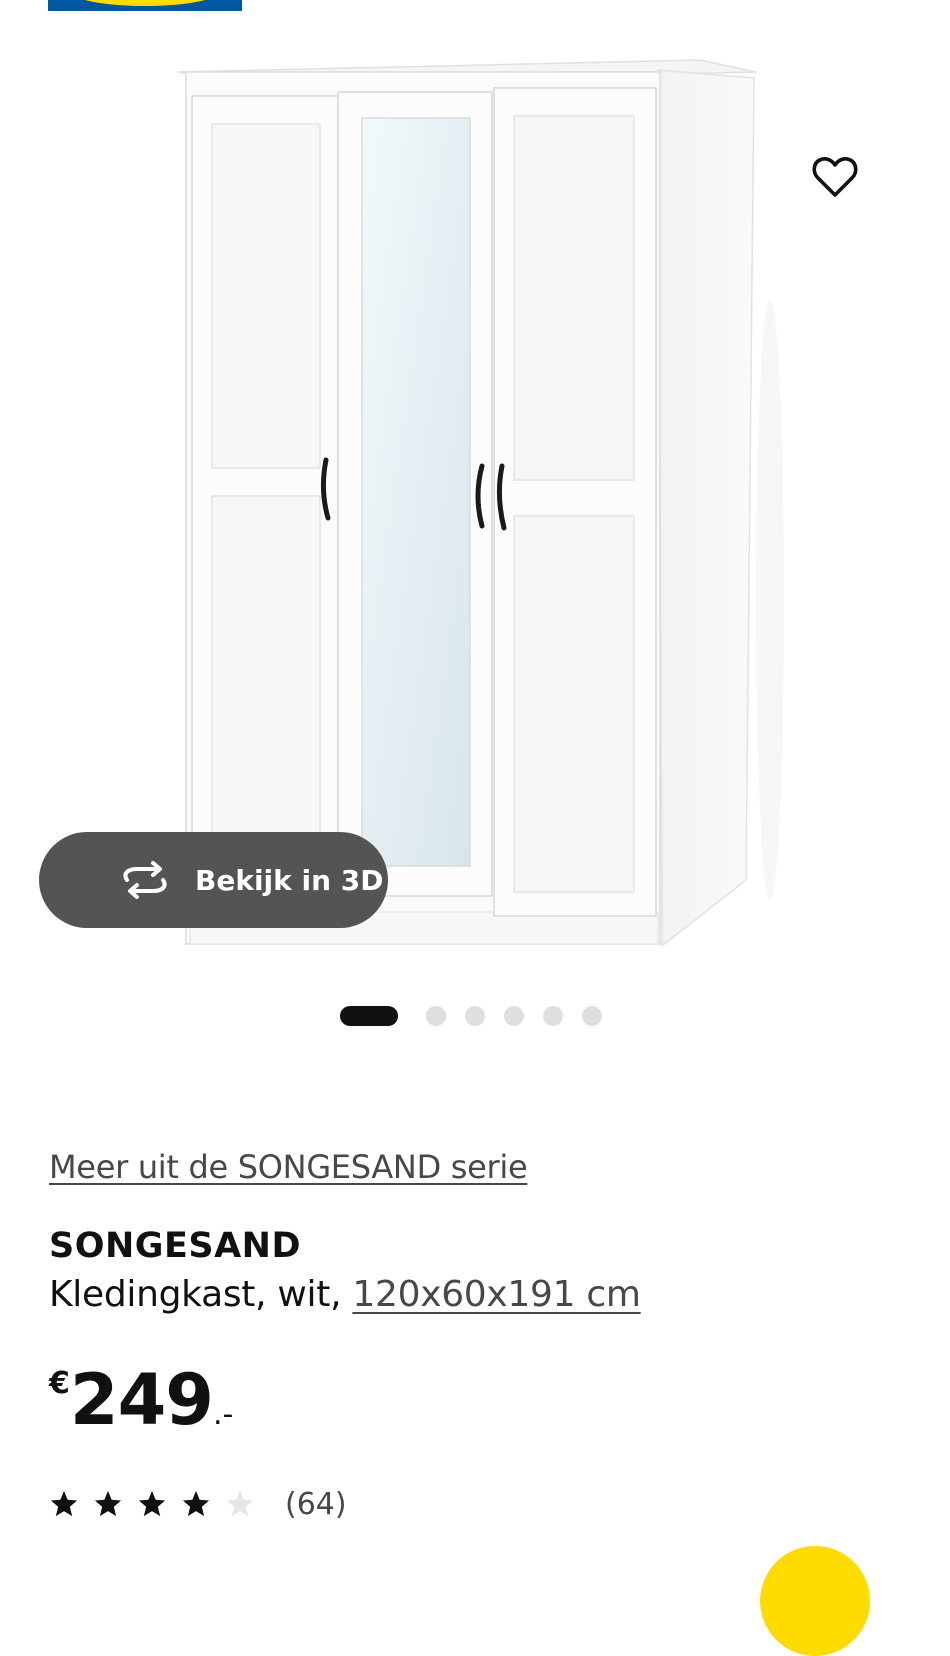  I want to click on view-in-3d-button: Bekijk in 3D, so click(213, 880).